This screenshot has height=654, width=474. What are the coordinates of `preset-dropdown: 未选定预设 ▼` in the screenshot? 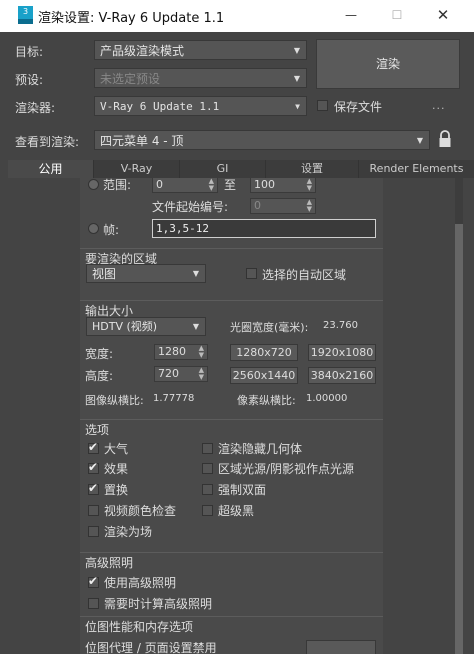 It's located at (200, 78).